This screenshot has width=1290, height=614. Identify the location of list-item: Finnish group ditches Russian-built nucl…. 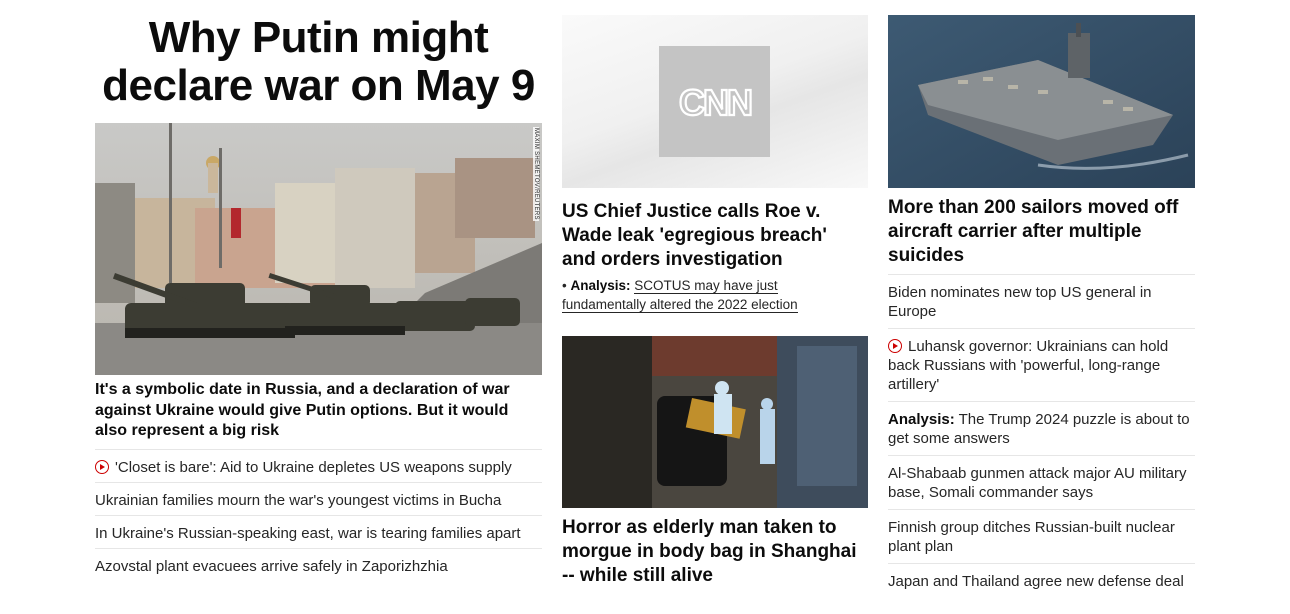
(1041, 536).